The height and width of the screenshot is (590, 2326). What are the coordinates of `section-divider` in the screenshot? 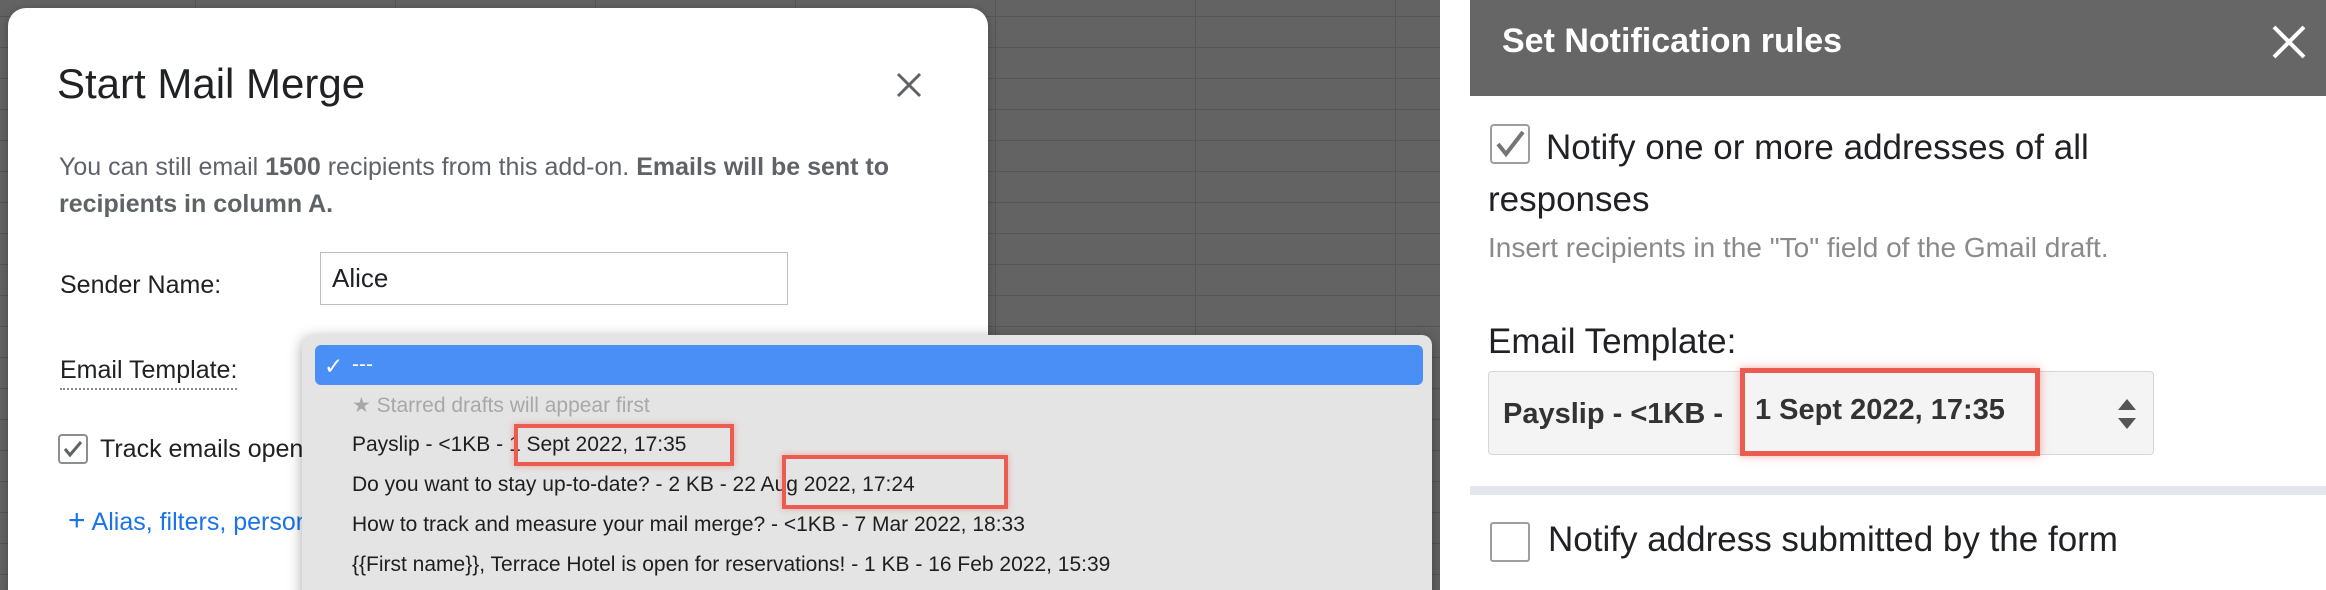 It's located at (1898, 490).